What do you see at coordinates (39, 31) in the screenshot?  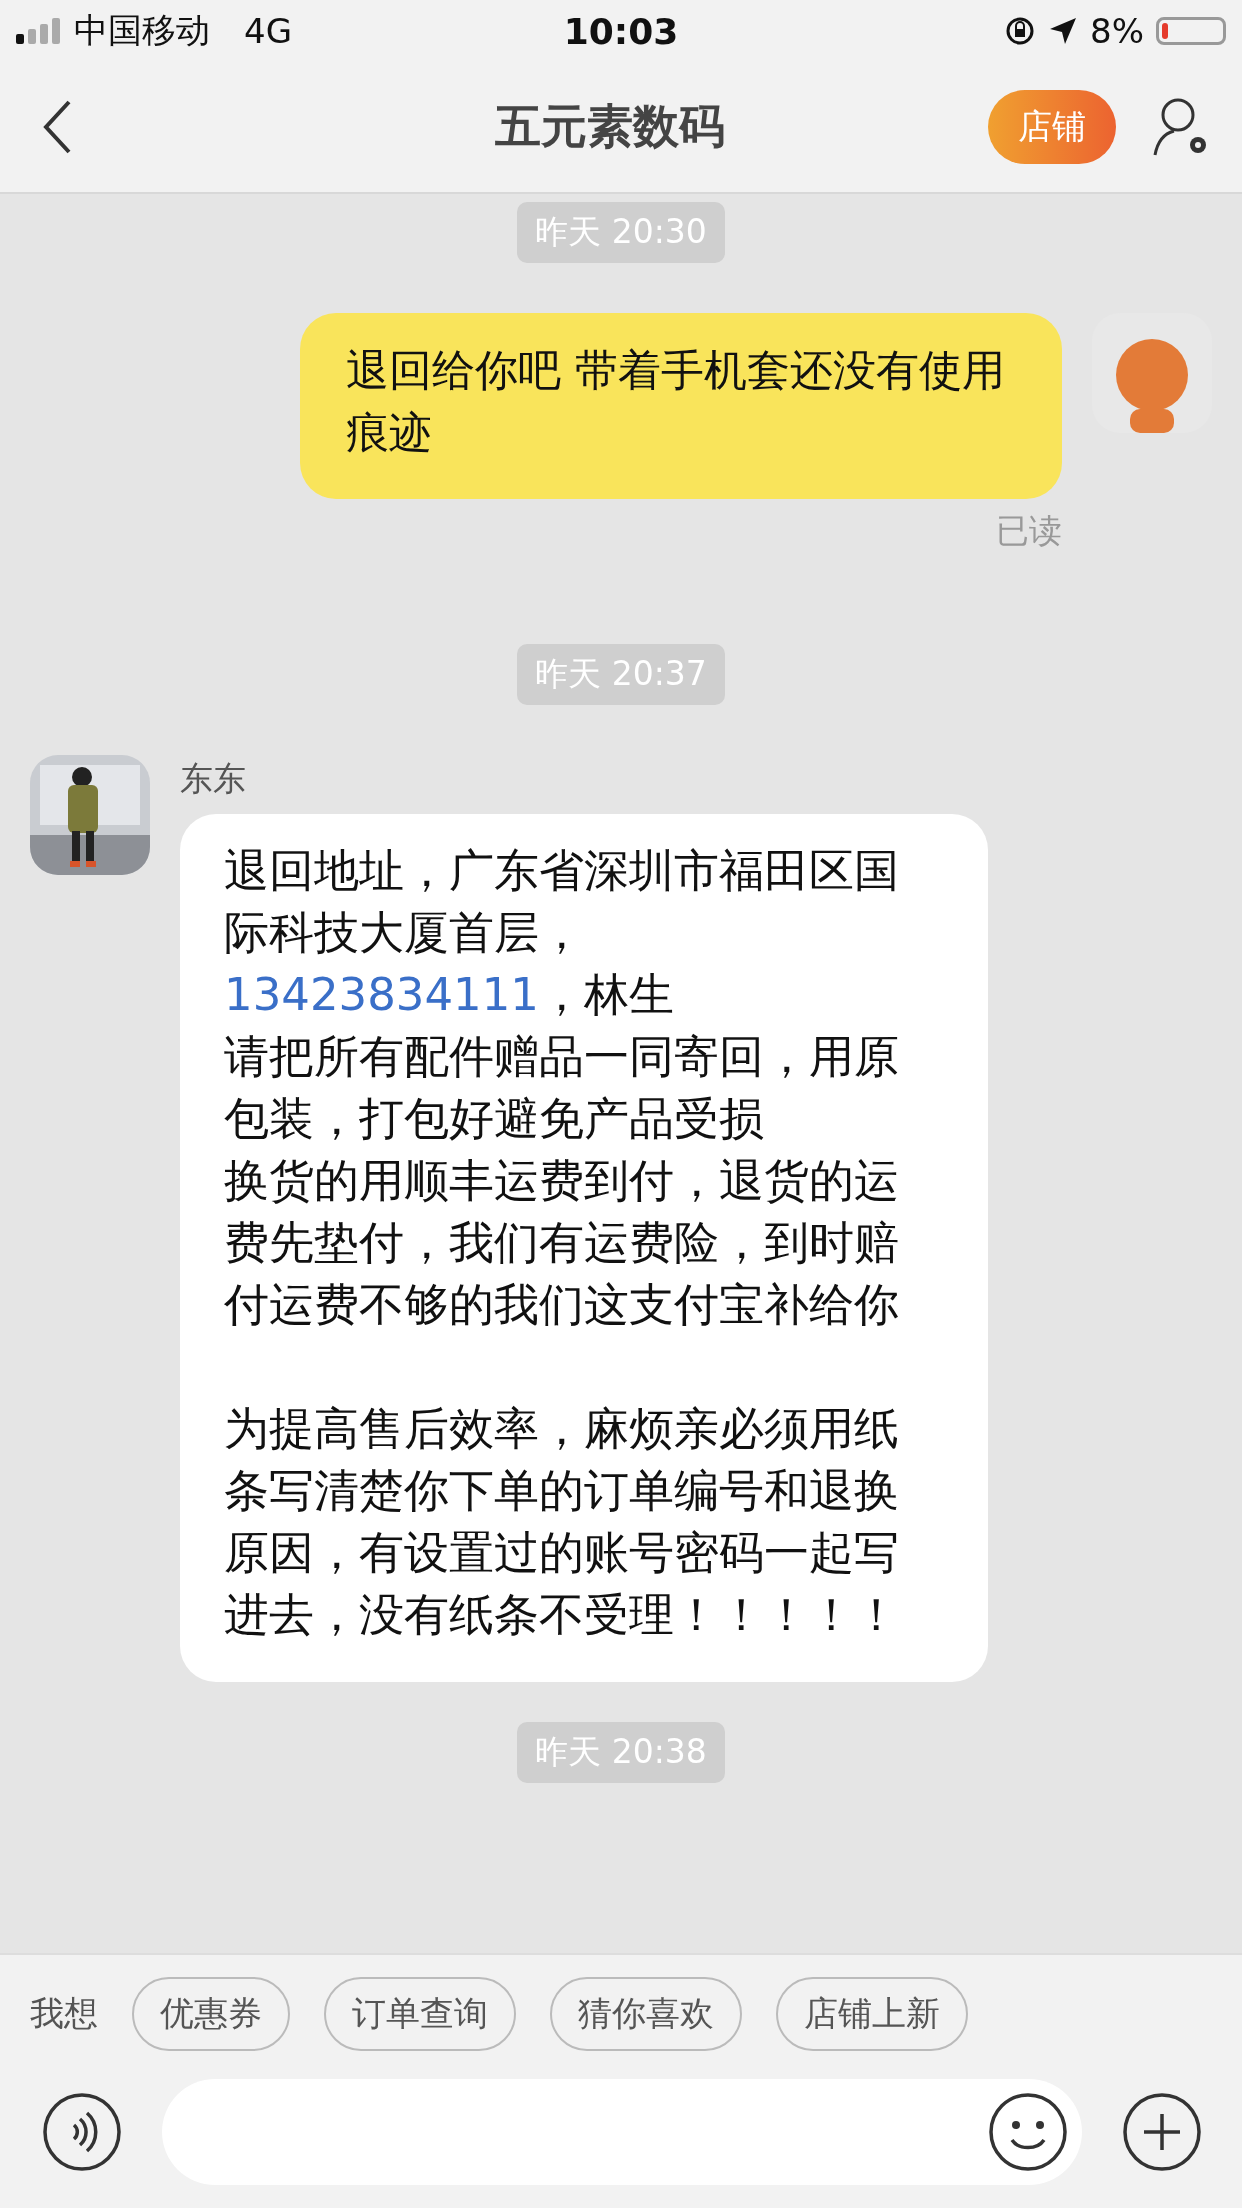 I see `signal-icon` at bounding box center [39, 31].